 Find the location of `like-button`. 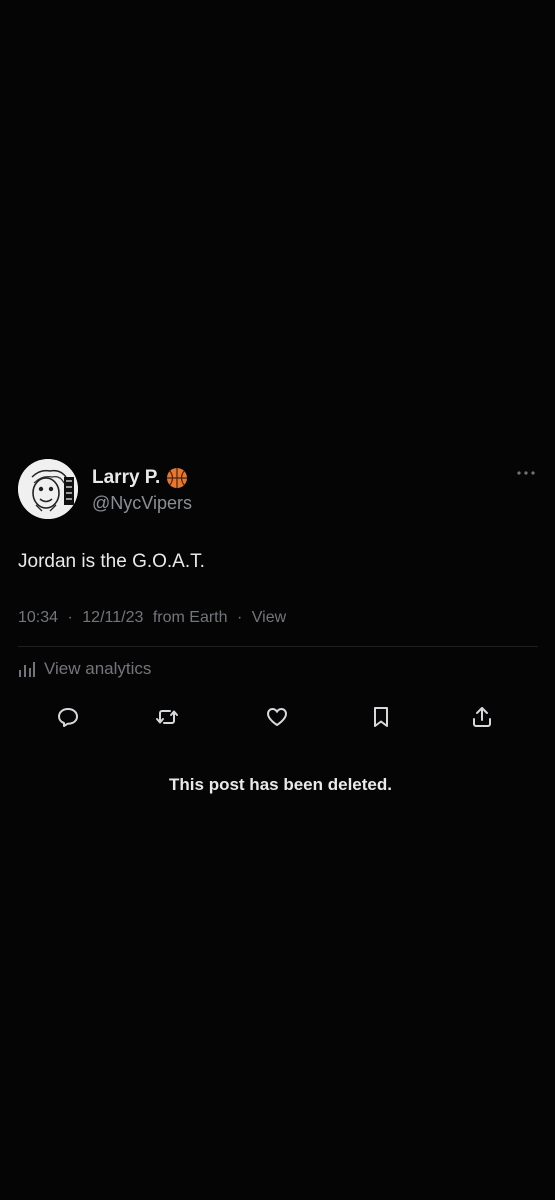

like-button is located at coordinates (277, 717).